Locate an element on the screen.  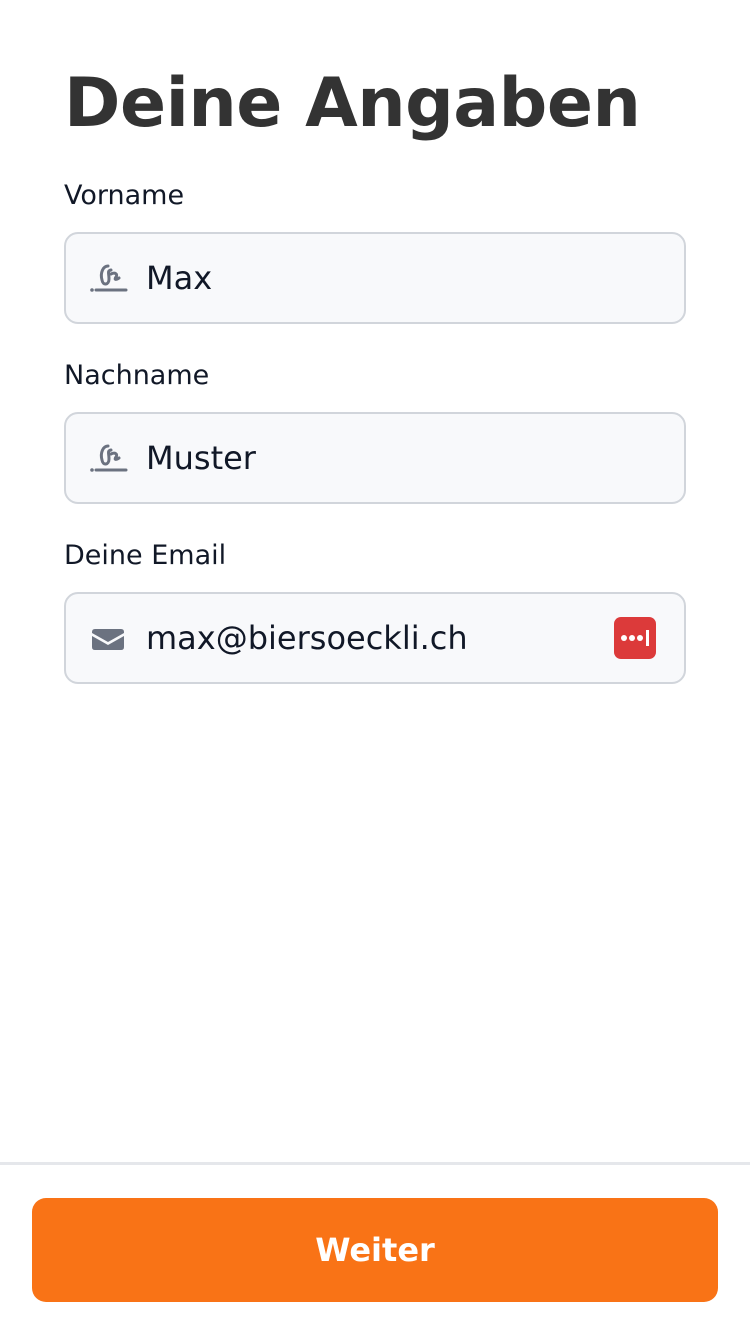
last-name-label: Nachname is located at coordinates (137, 375).